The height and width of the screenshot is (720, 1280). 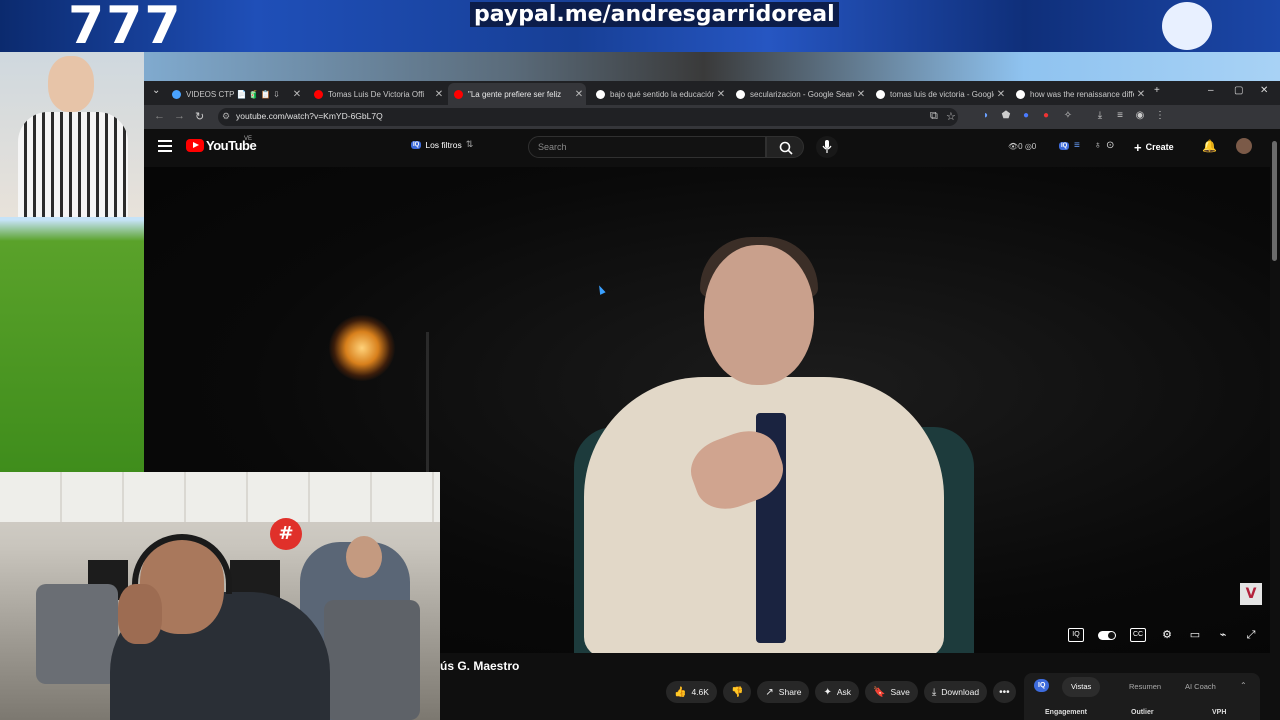 I want to click on filters-label: Los filtros, so click(x=443, y=144).